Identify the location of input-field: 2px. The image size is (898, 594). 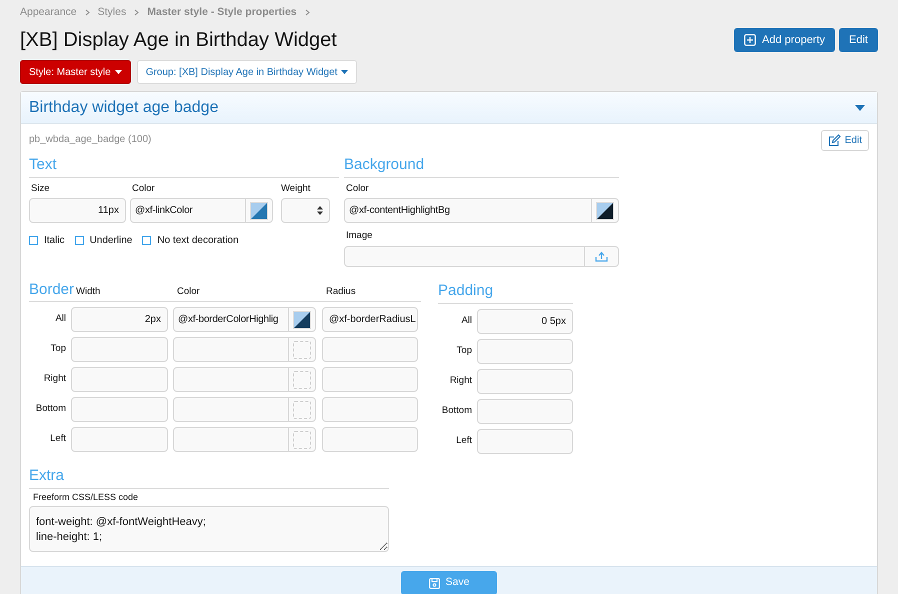
(119, 319).